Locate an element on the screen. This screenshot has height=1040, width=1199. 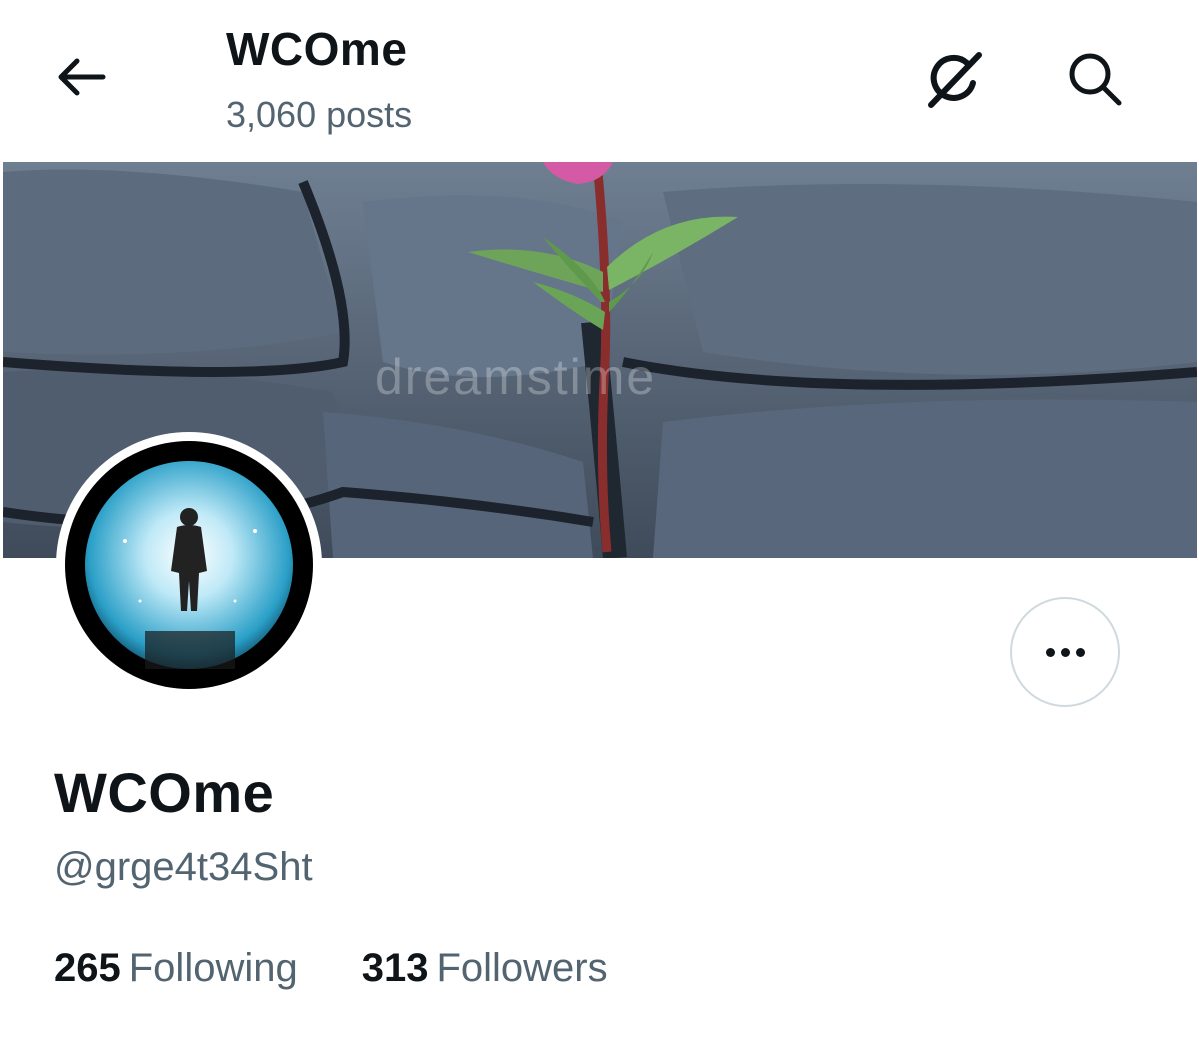
followers-link: 313 Followers is located at coordinates (485, 968).